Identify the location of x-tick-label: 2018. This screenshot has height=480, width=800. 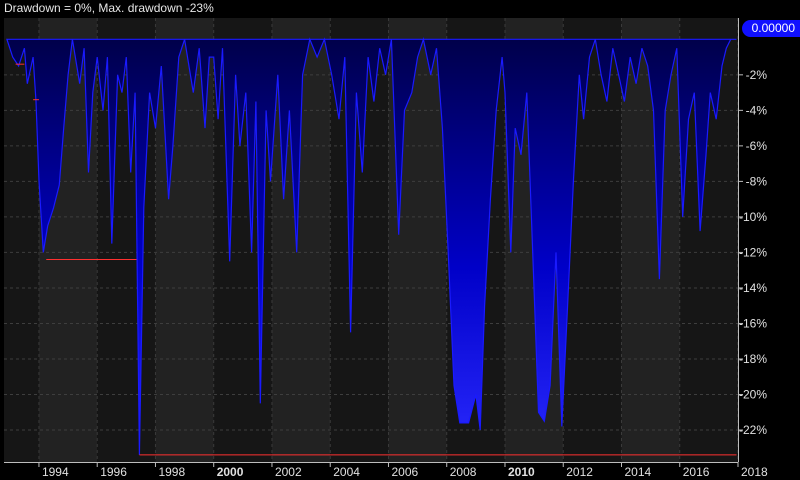
(754, 472).